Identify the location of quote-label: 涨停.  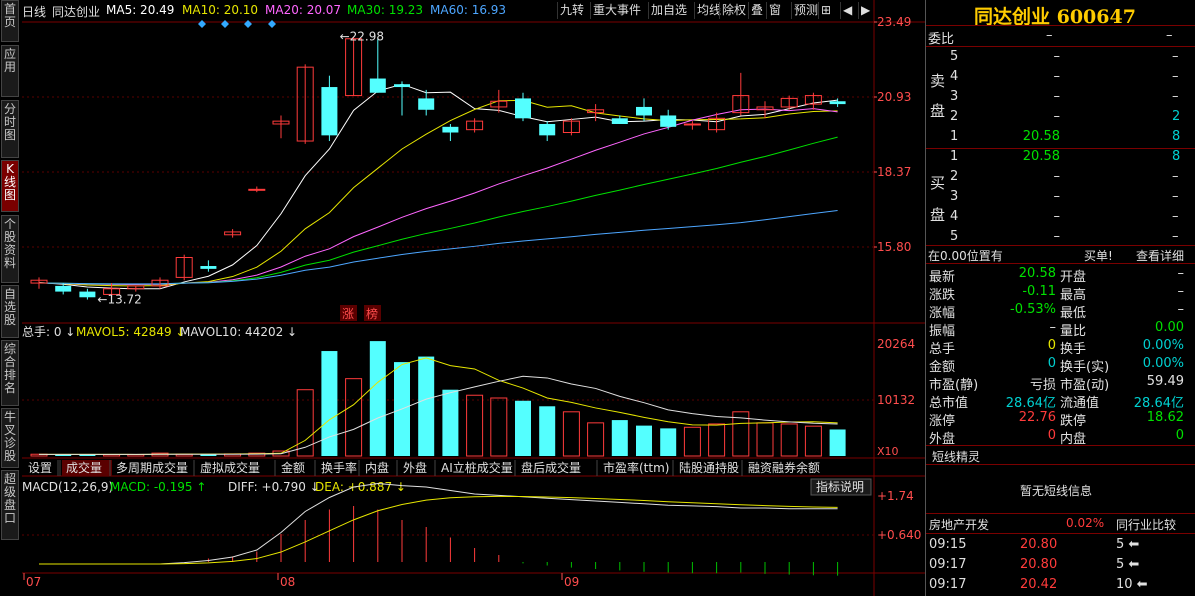
(942, 421).